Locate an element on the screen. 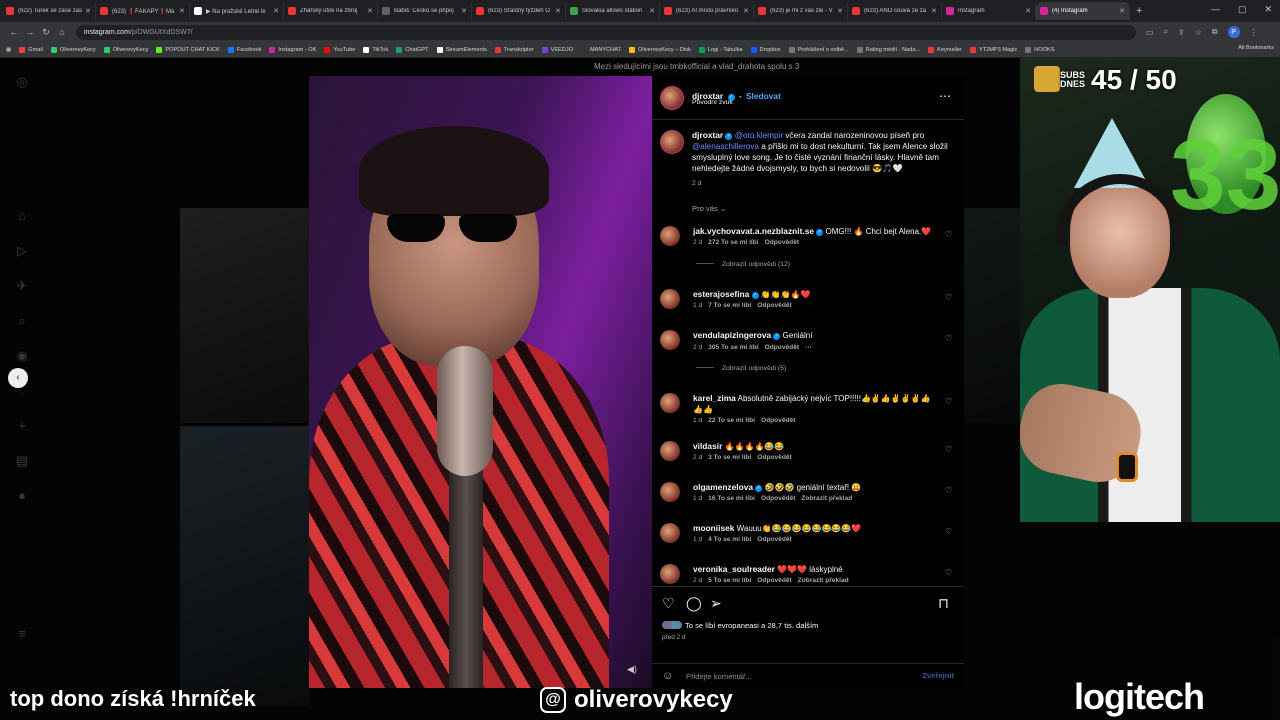 The image size is (1280, 720). previous-post-button: ‹ is located at coordinates (18, 378).